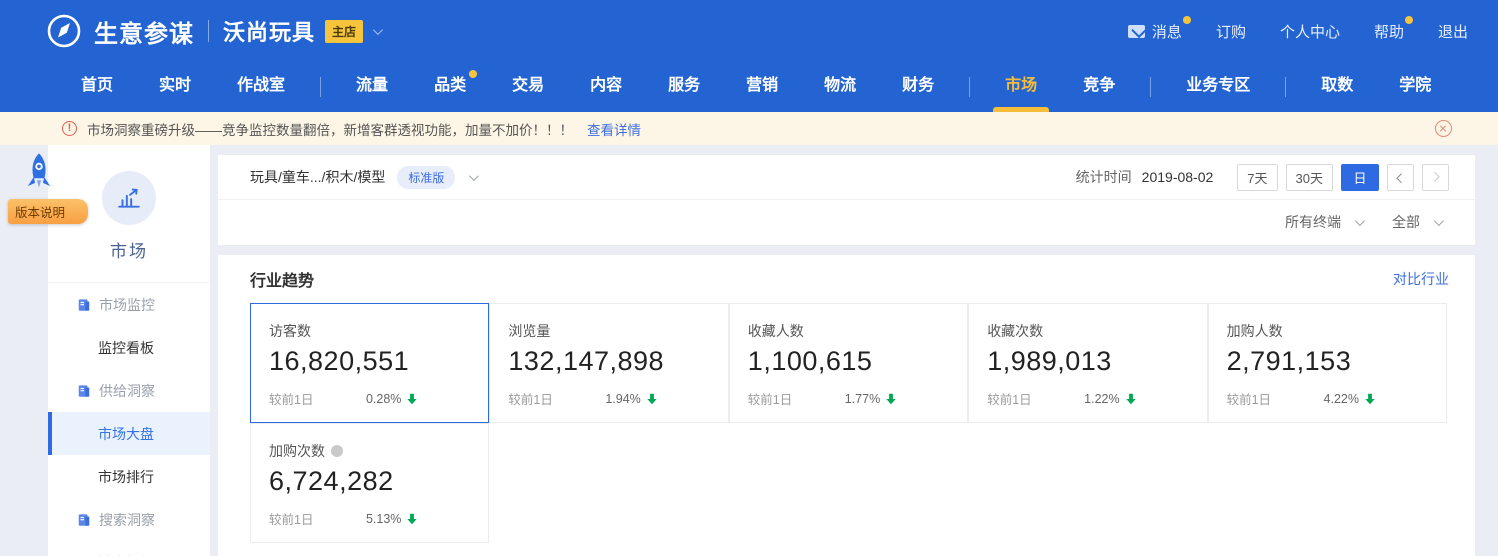  Describe the element at coordinates (1103, 177) in the screenshot. I see `stat-time-label: 统计时间` at that location.